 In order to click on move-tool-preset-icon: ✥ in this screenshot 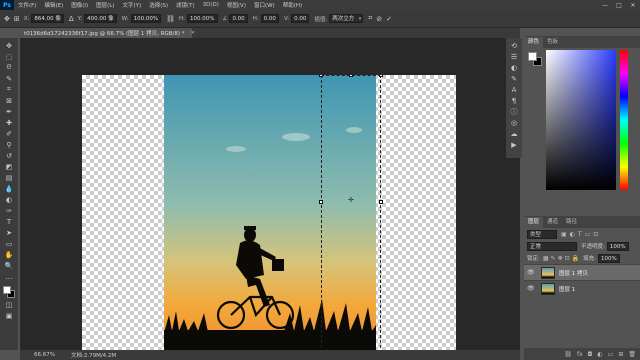, I will do `click(7, 19)`.